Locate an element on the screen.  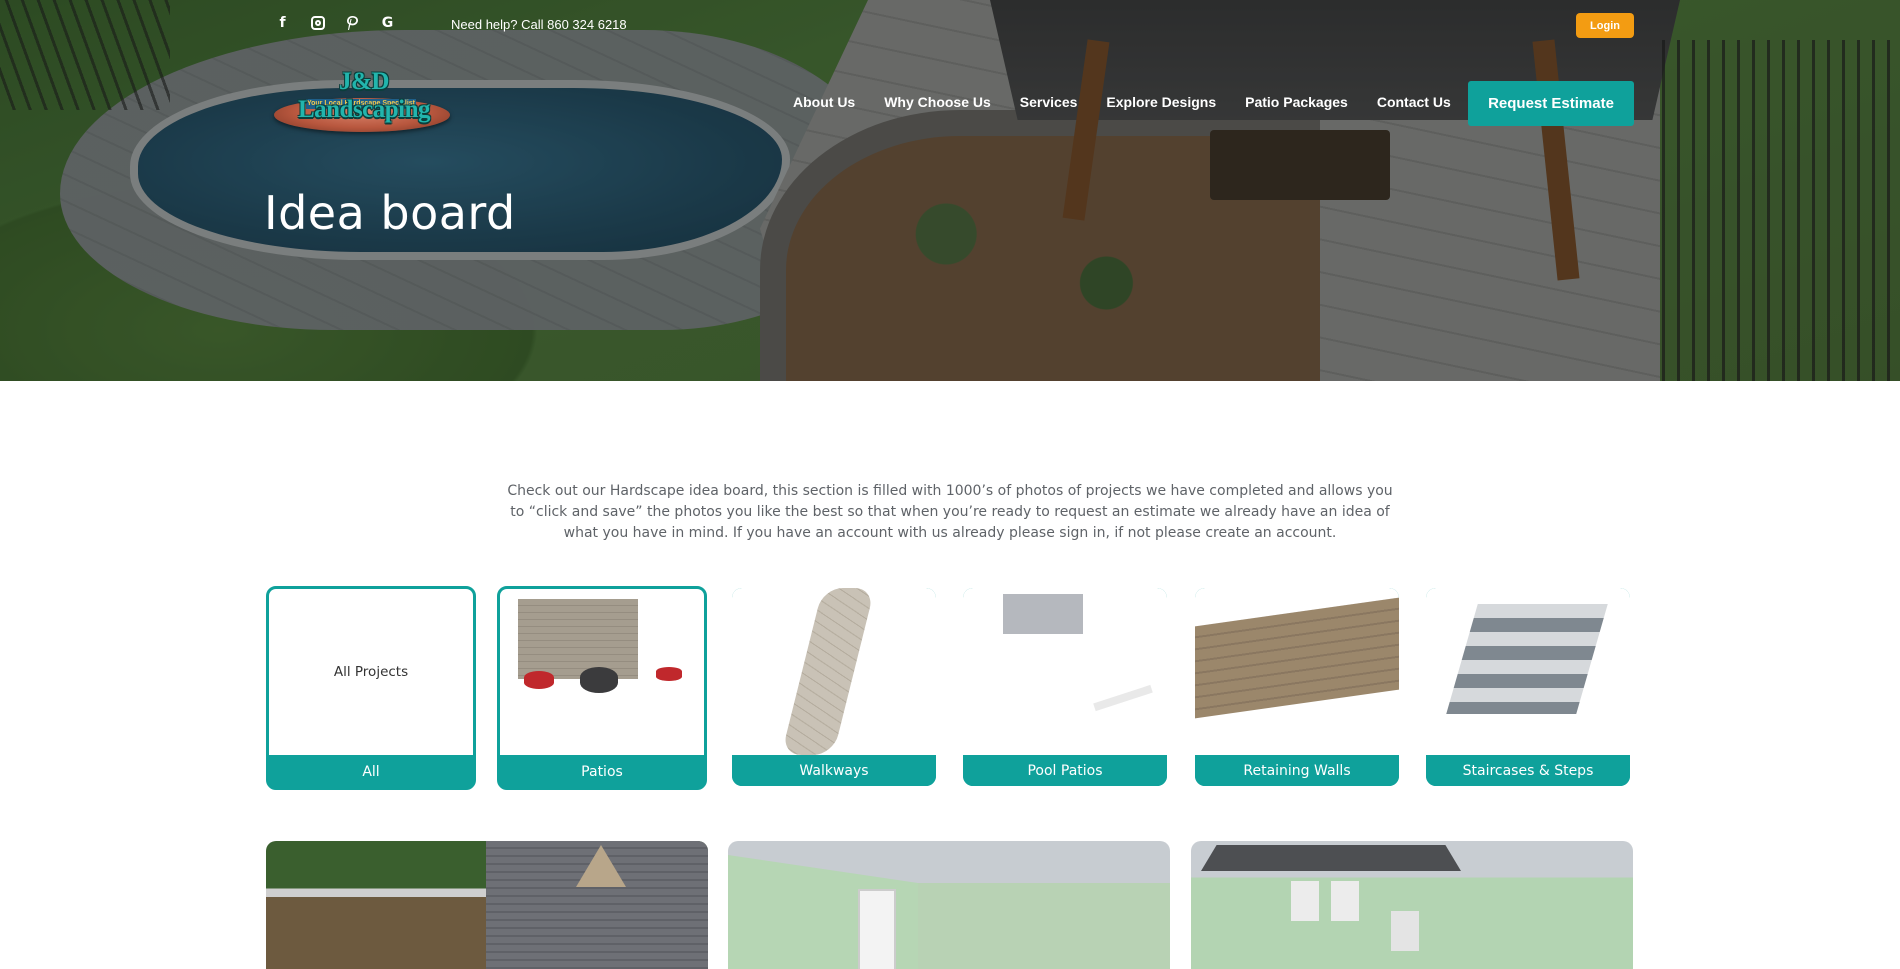
nav-about-us: About Us is located at coordinates (824, 102).